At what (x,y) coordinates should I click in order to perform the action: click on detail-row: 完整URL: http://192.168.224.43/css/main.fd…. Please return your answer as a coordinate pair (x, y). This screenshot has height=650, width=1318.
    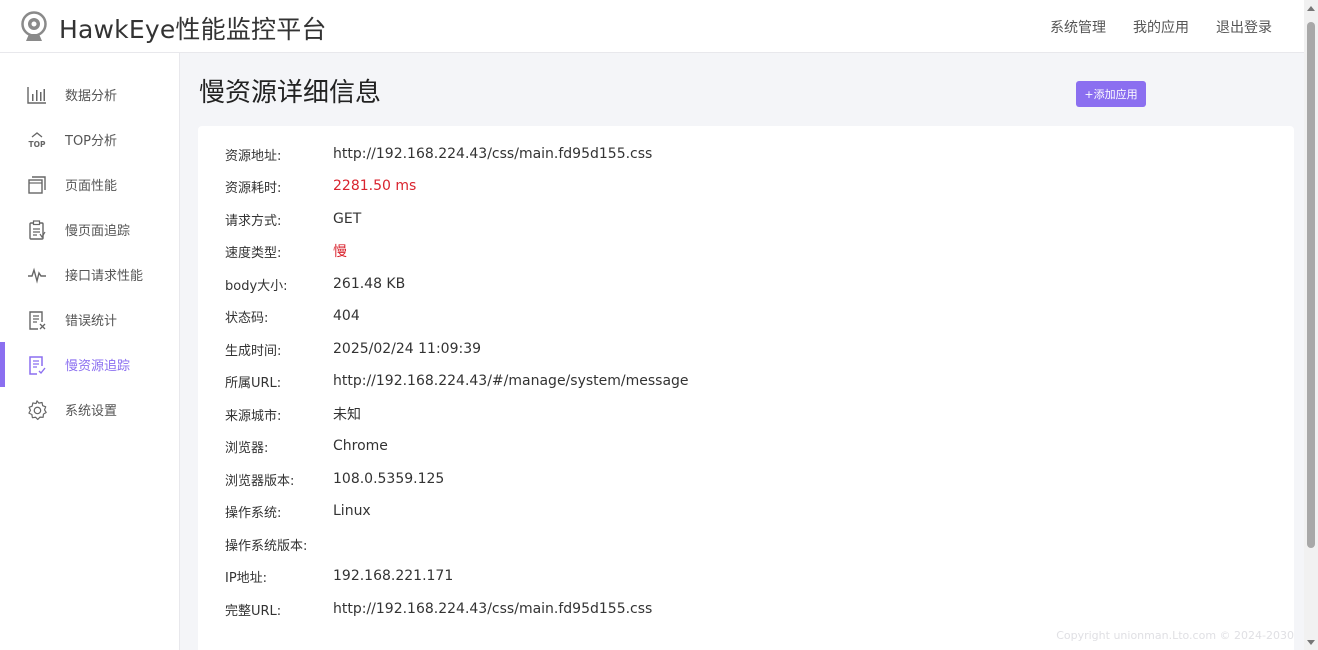
    Looking at the image, I should click on (438, 609).